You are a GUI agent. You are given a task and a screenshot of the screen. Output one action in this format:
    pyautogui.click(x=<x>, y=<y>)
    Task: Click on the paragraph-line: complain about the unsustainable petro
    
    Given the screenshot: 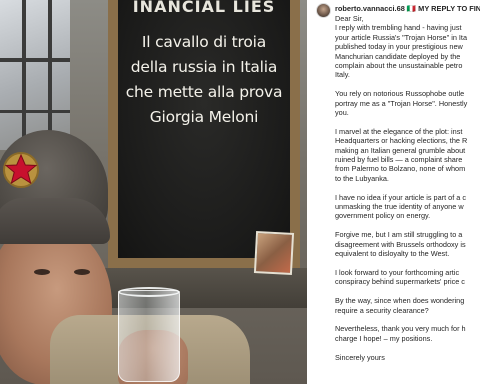 What is the action you would take?
    pyautogui.click(x=399, y=66)
    